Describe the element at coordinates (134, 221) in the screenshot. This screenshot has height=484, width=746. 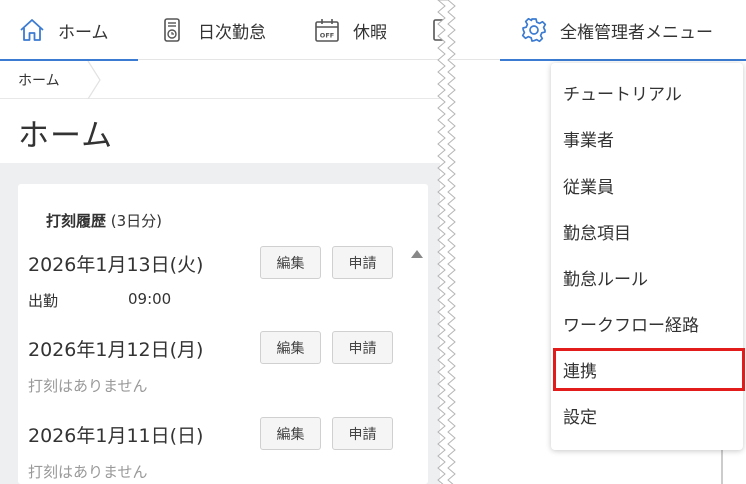
I see `stamp-history-title-count: (3日分)` at that location.